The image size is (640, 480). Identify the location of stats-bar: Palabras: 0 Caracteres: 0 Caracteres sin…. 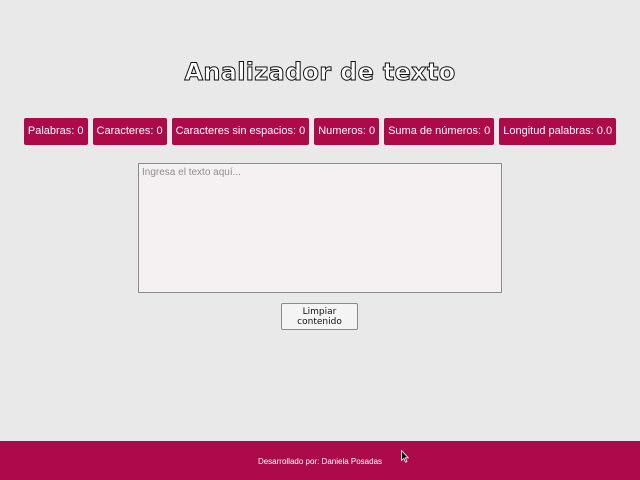
(320, 131).